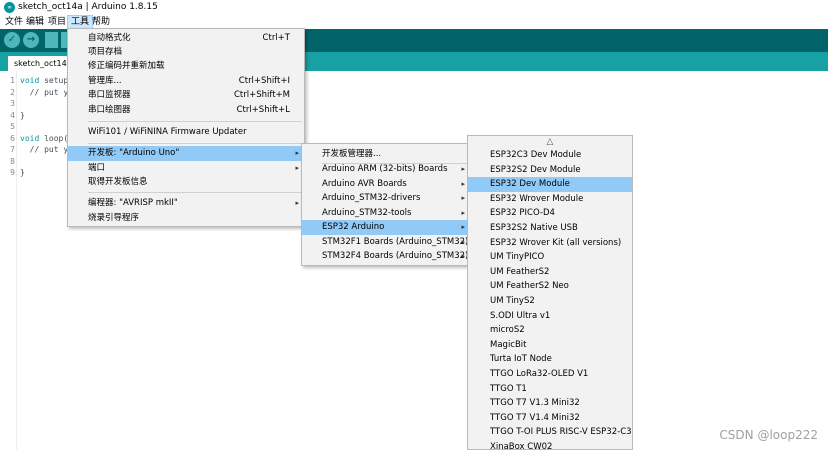 Image resolution: width=828 pixels, height=450 pixels. What do you see at coordinates (386, 169) in the screenshot?
I see `menu-item-arduino-arm: Arduino ARM (32-bits) Boards ▸` at bounding box center [386, 169].